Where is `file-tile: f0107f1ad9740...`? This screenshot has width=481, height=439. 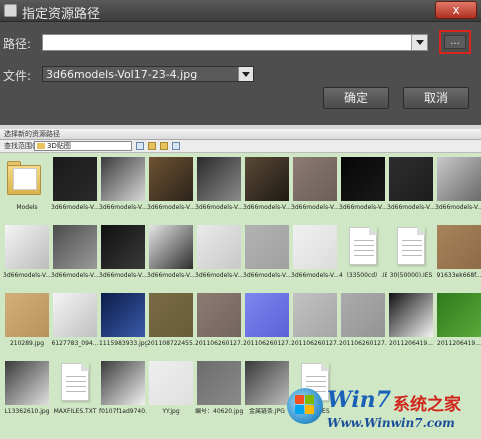 file-tile: f0107f1ad9740... is located at coordinates (123, 391).